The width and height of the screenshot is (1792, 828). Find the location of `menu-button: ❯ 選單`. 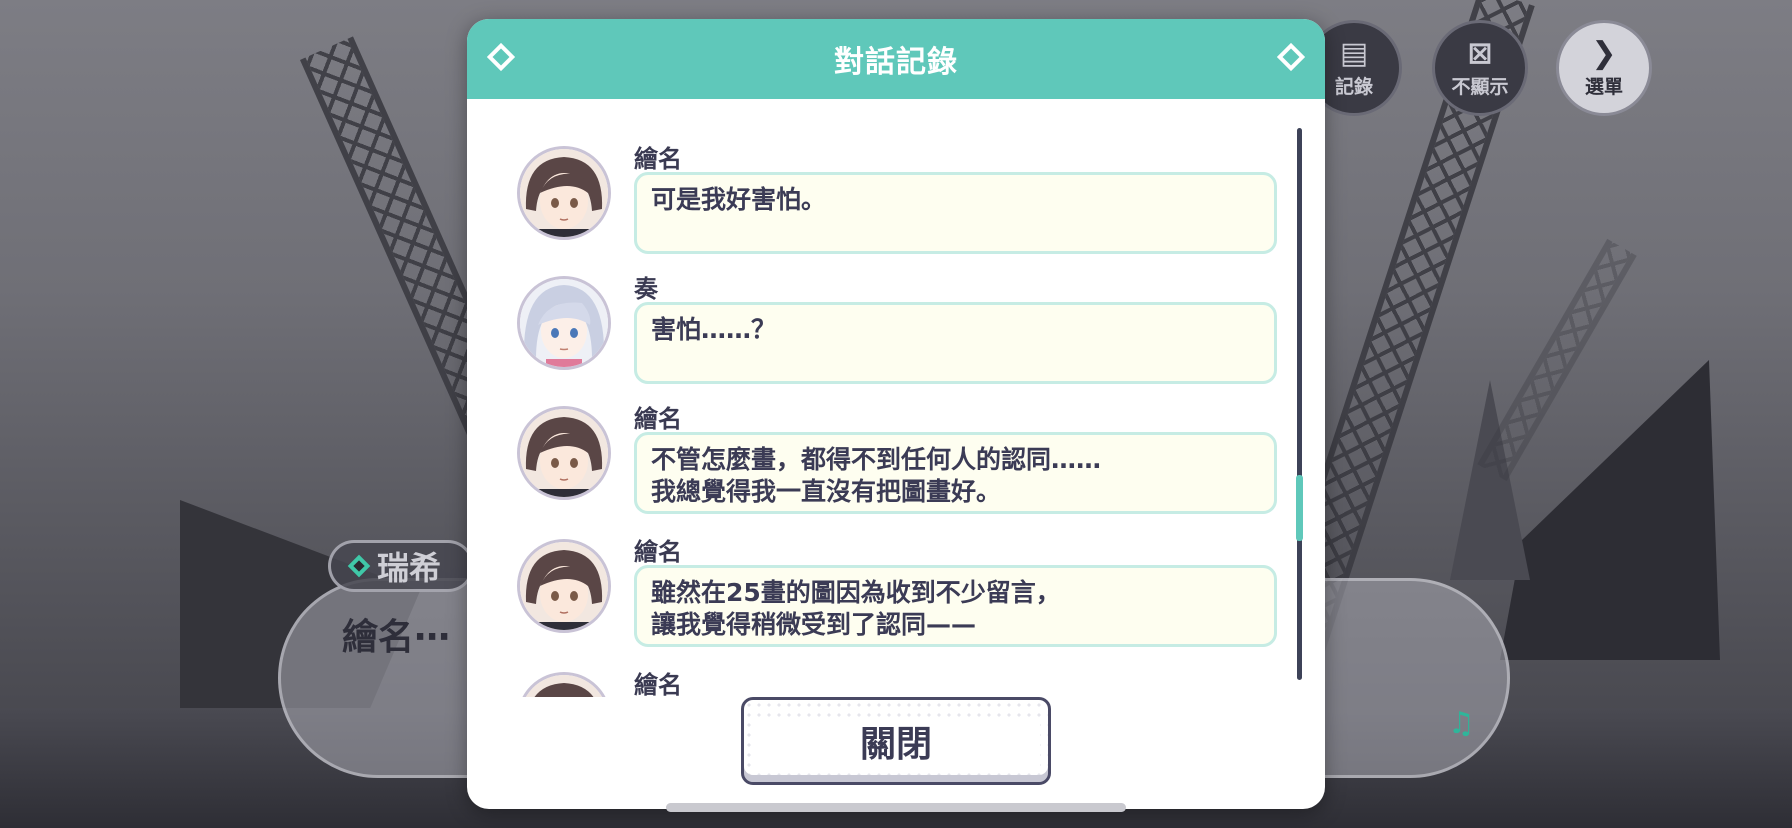

menu-button: ❯ 選單 is located at coordinates (1604, 68).